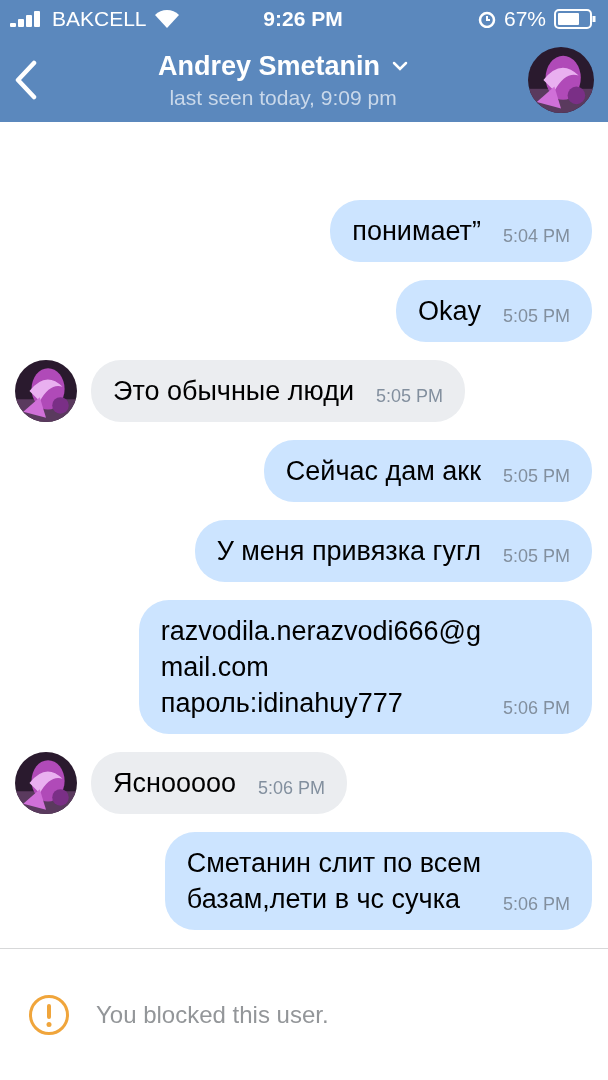 The image size is (608, 1080). Describe the element at coordinates (234, 391) in the screenshot. I see `message-text: Это обычные люди` at that location.